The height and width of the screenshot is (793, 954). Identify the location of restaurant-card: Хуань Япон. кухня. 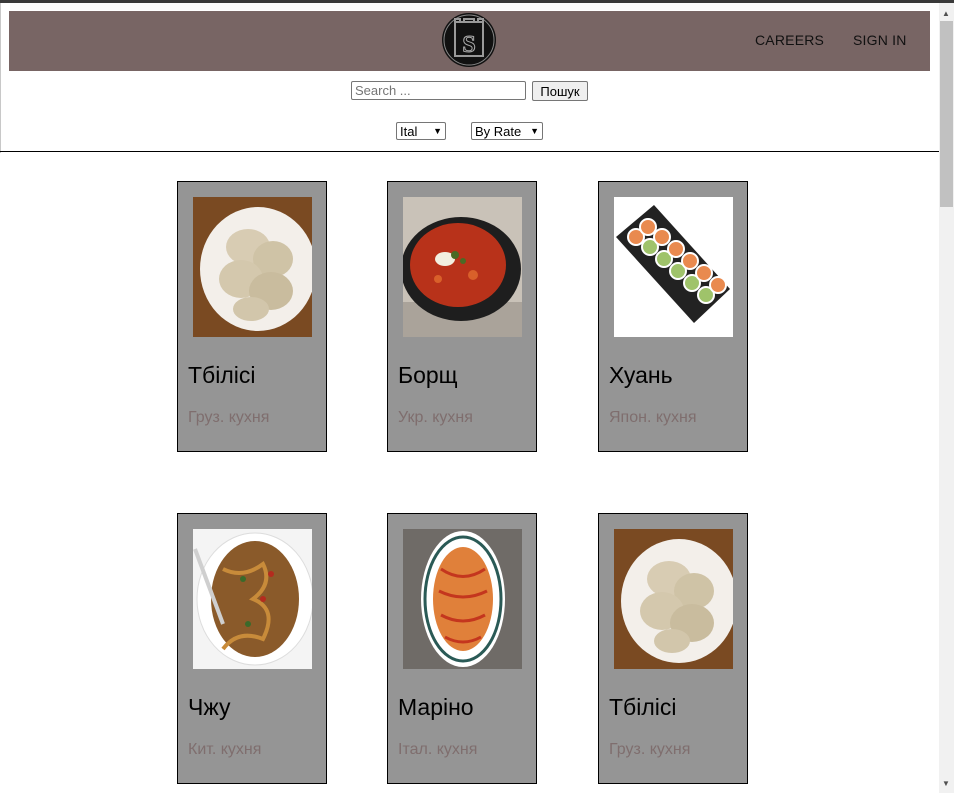
(673, 316).